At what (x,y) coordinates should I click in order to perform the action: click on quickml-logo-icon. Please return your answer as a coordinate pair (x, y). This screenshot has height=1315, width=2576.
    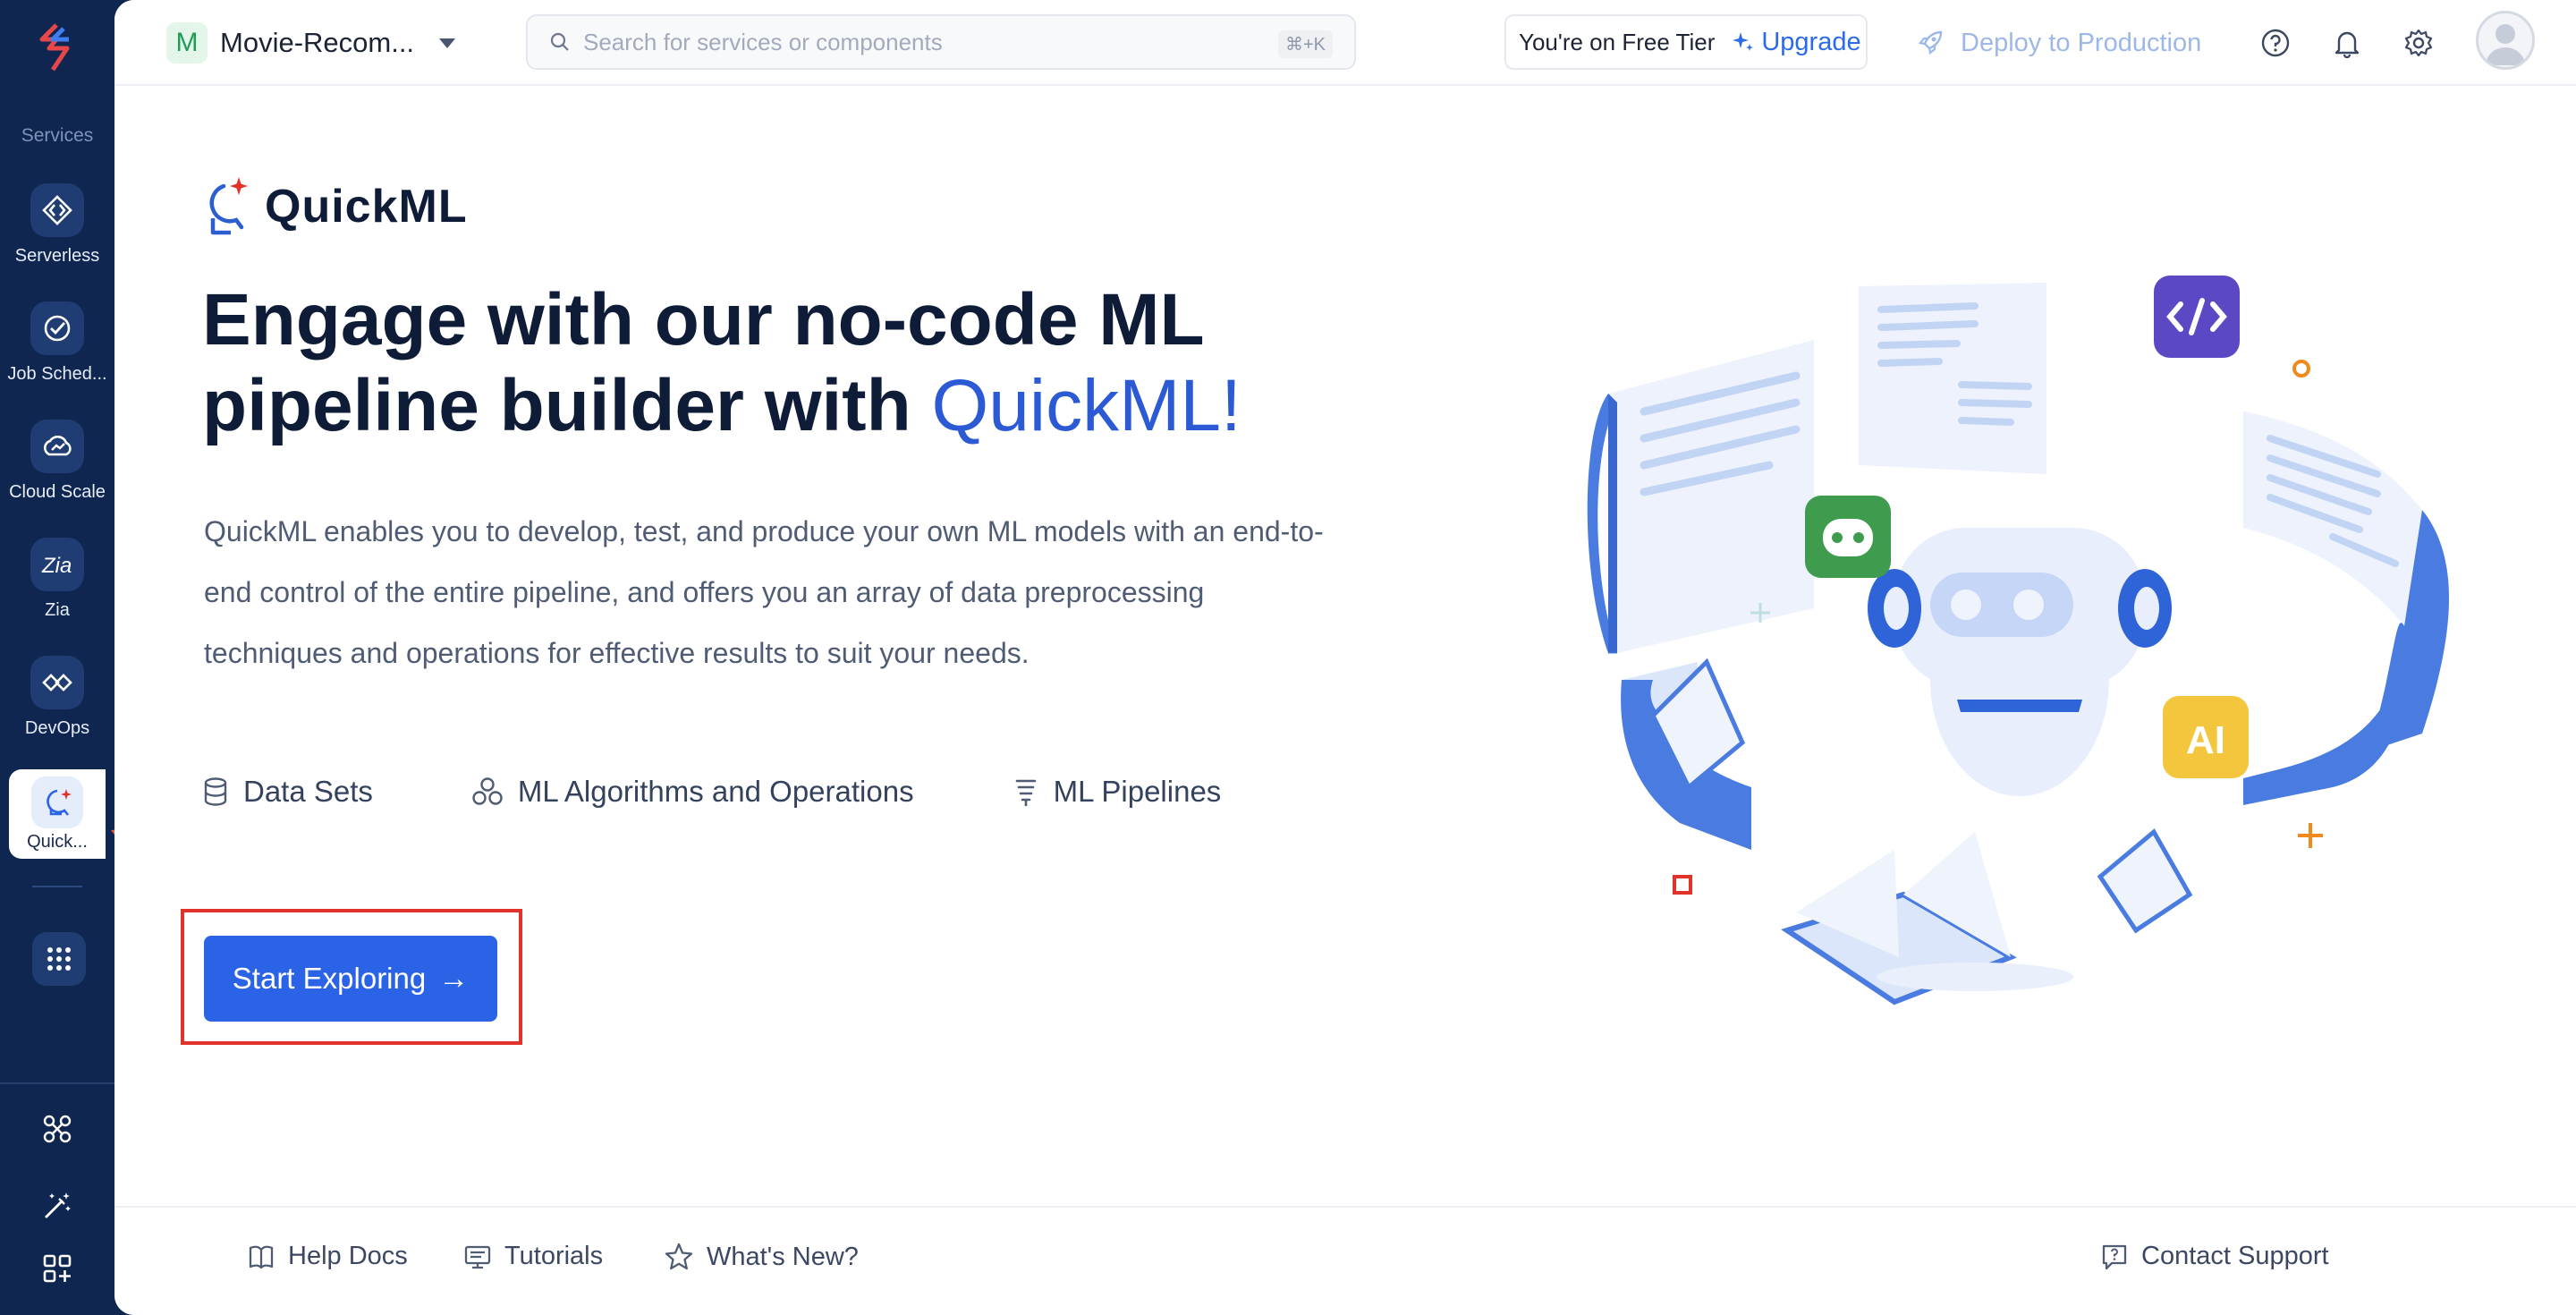
    Looking at the image, I should click on (228, 206).